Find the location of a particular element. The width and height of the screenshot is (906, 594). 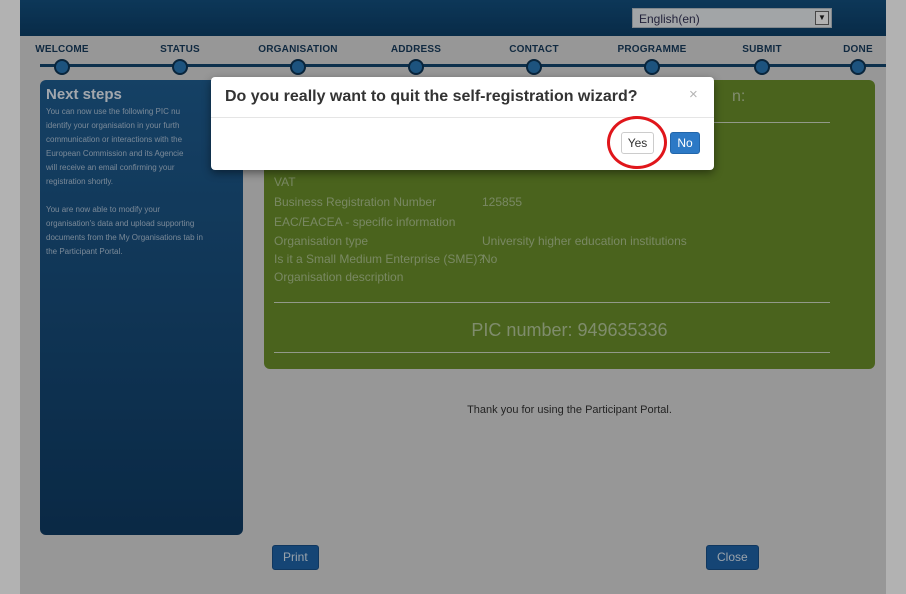

highlight-circle is located at coordinates (637, 142).